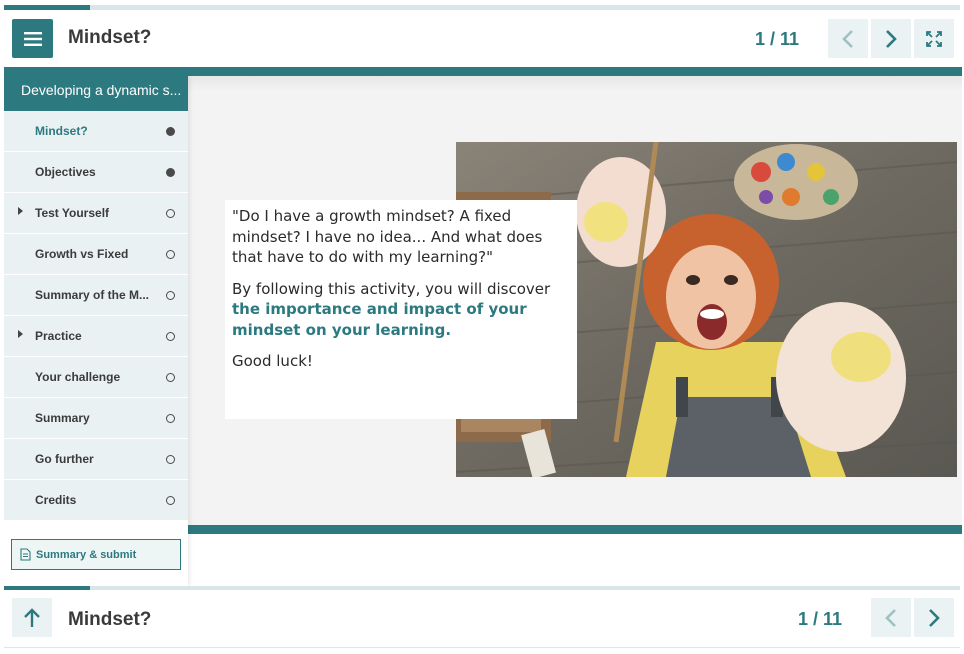 This screenshot has width=964, height=654. I want to click on menu-button, so click(32, 38).